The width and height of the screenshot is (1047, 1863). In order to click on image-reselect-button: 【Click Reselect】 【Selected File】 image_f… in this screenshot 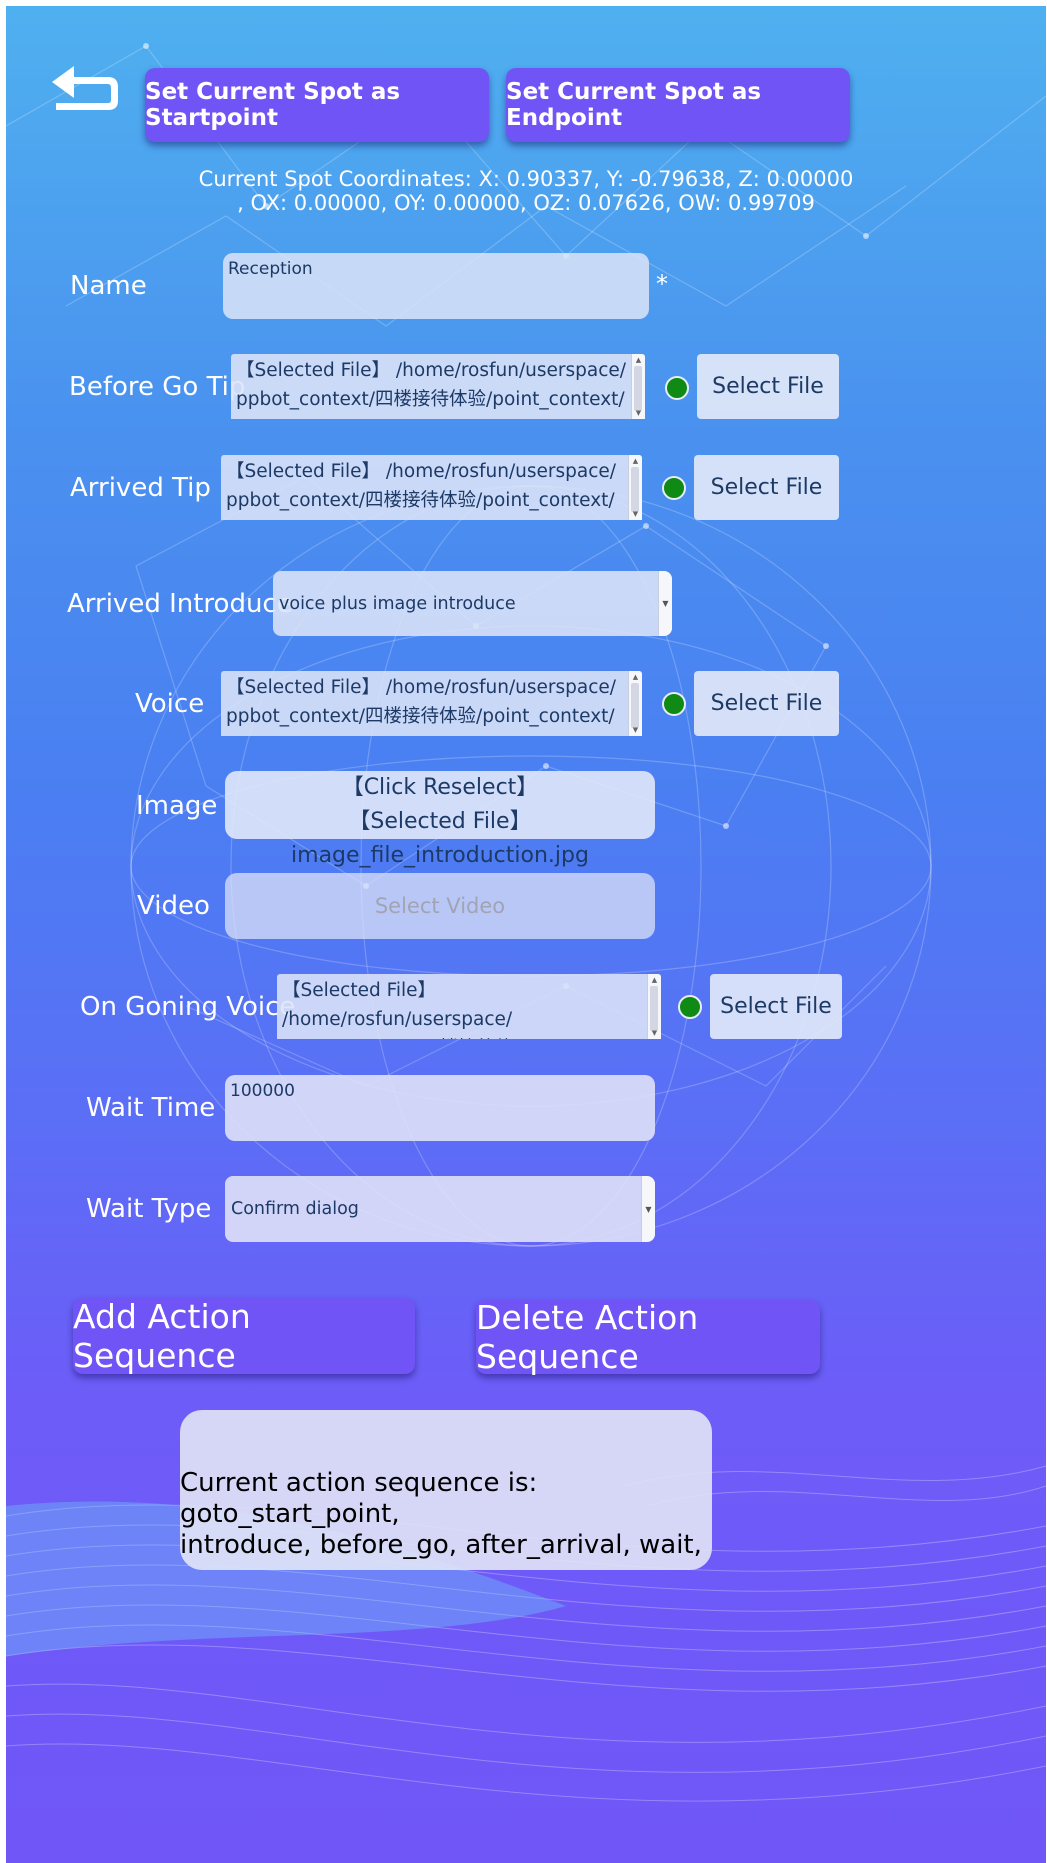, I will do `click(440, 819)`.